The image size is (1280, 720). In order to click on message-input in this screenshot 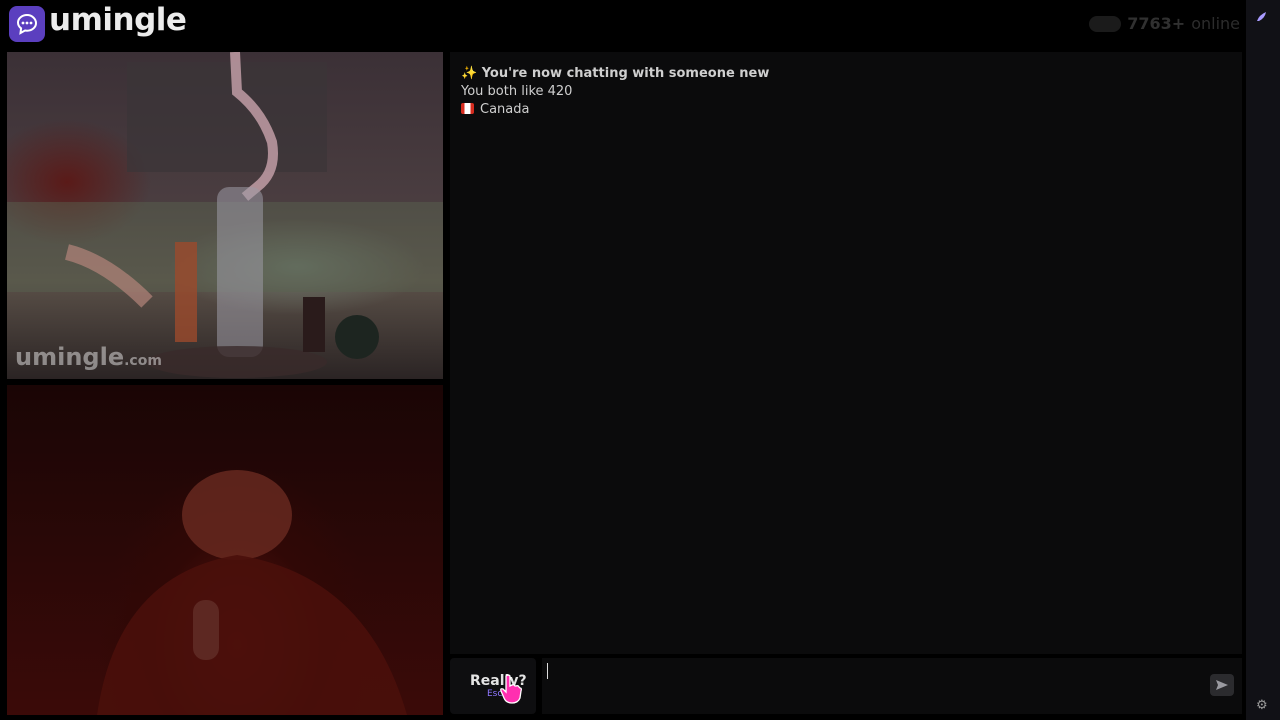, I will do `click(865, 686)`.